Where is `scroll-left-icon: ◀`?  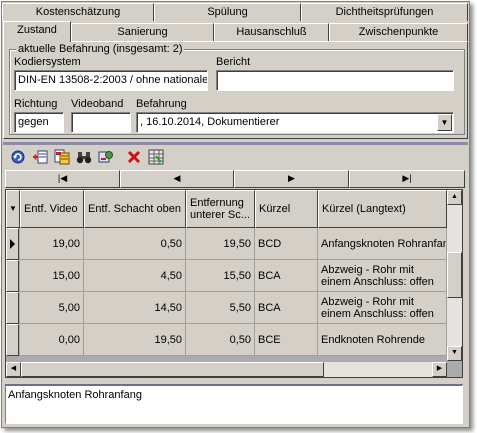 scroll-left-icon: ◀ is located at coordinates (13, 369).